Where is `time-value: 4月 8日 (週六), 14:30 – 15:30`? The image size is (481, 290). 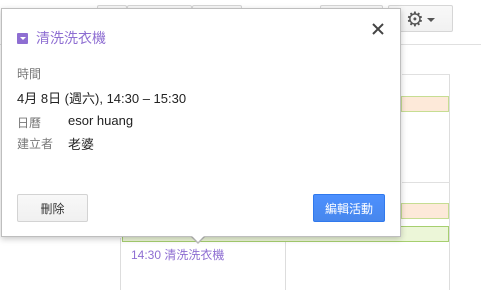
time-value: 4月 8日 (週六), 14:30 – 15:30 is located at coordinates (102, 98).